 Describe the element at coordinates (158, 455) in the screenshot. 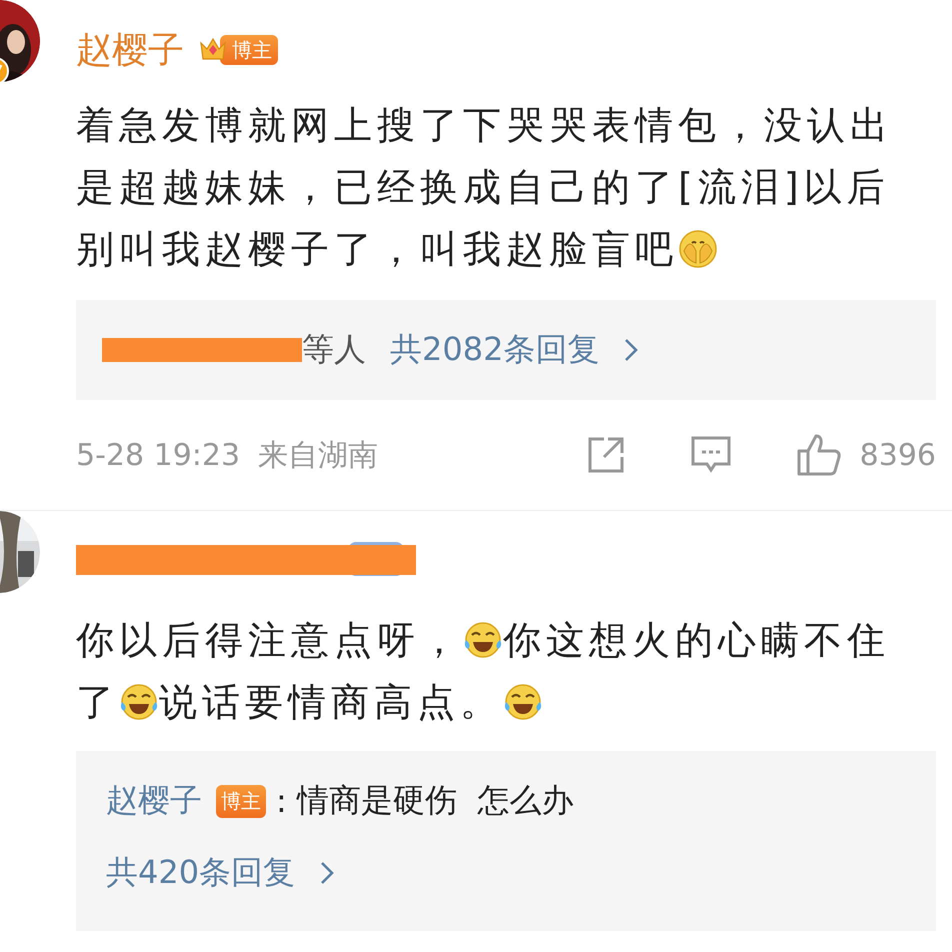

I see `post-time: 5-28 19:23` at that location.